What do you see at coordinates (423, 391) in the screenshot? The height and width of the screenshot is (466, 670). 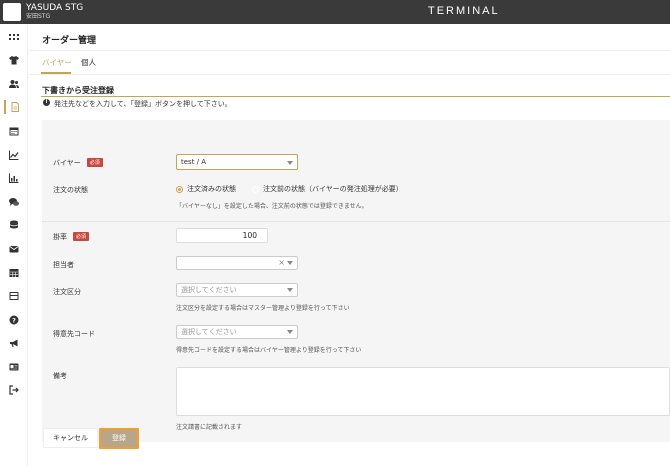 I see `notes-textarea` at bounding box center [423, 391].